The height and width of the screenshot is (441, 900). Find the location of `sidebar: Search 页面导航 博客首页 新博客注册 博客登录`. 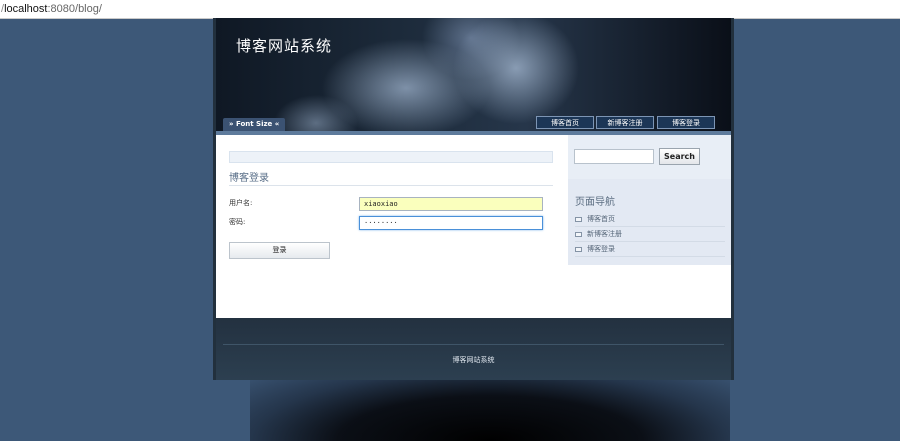

sidebar: Search 页面导航 博客首页 新博客注册 博客登录 is located at coordinates (649, 226).